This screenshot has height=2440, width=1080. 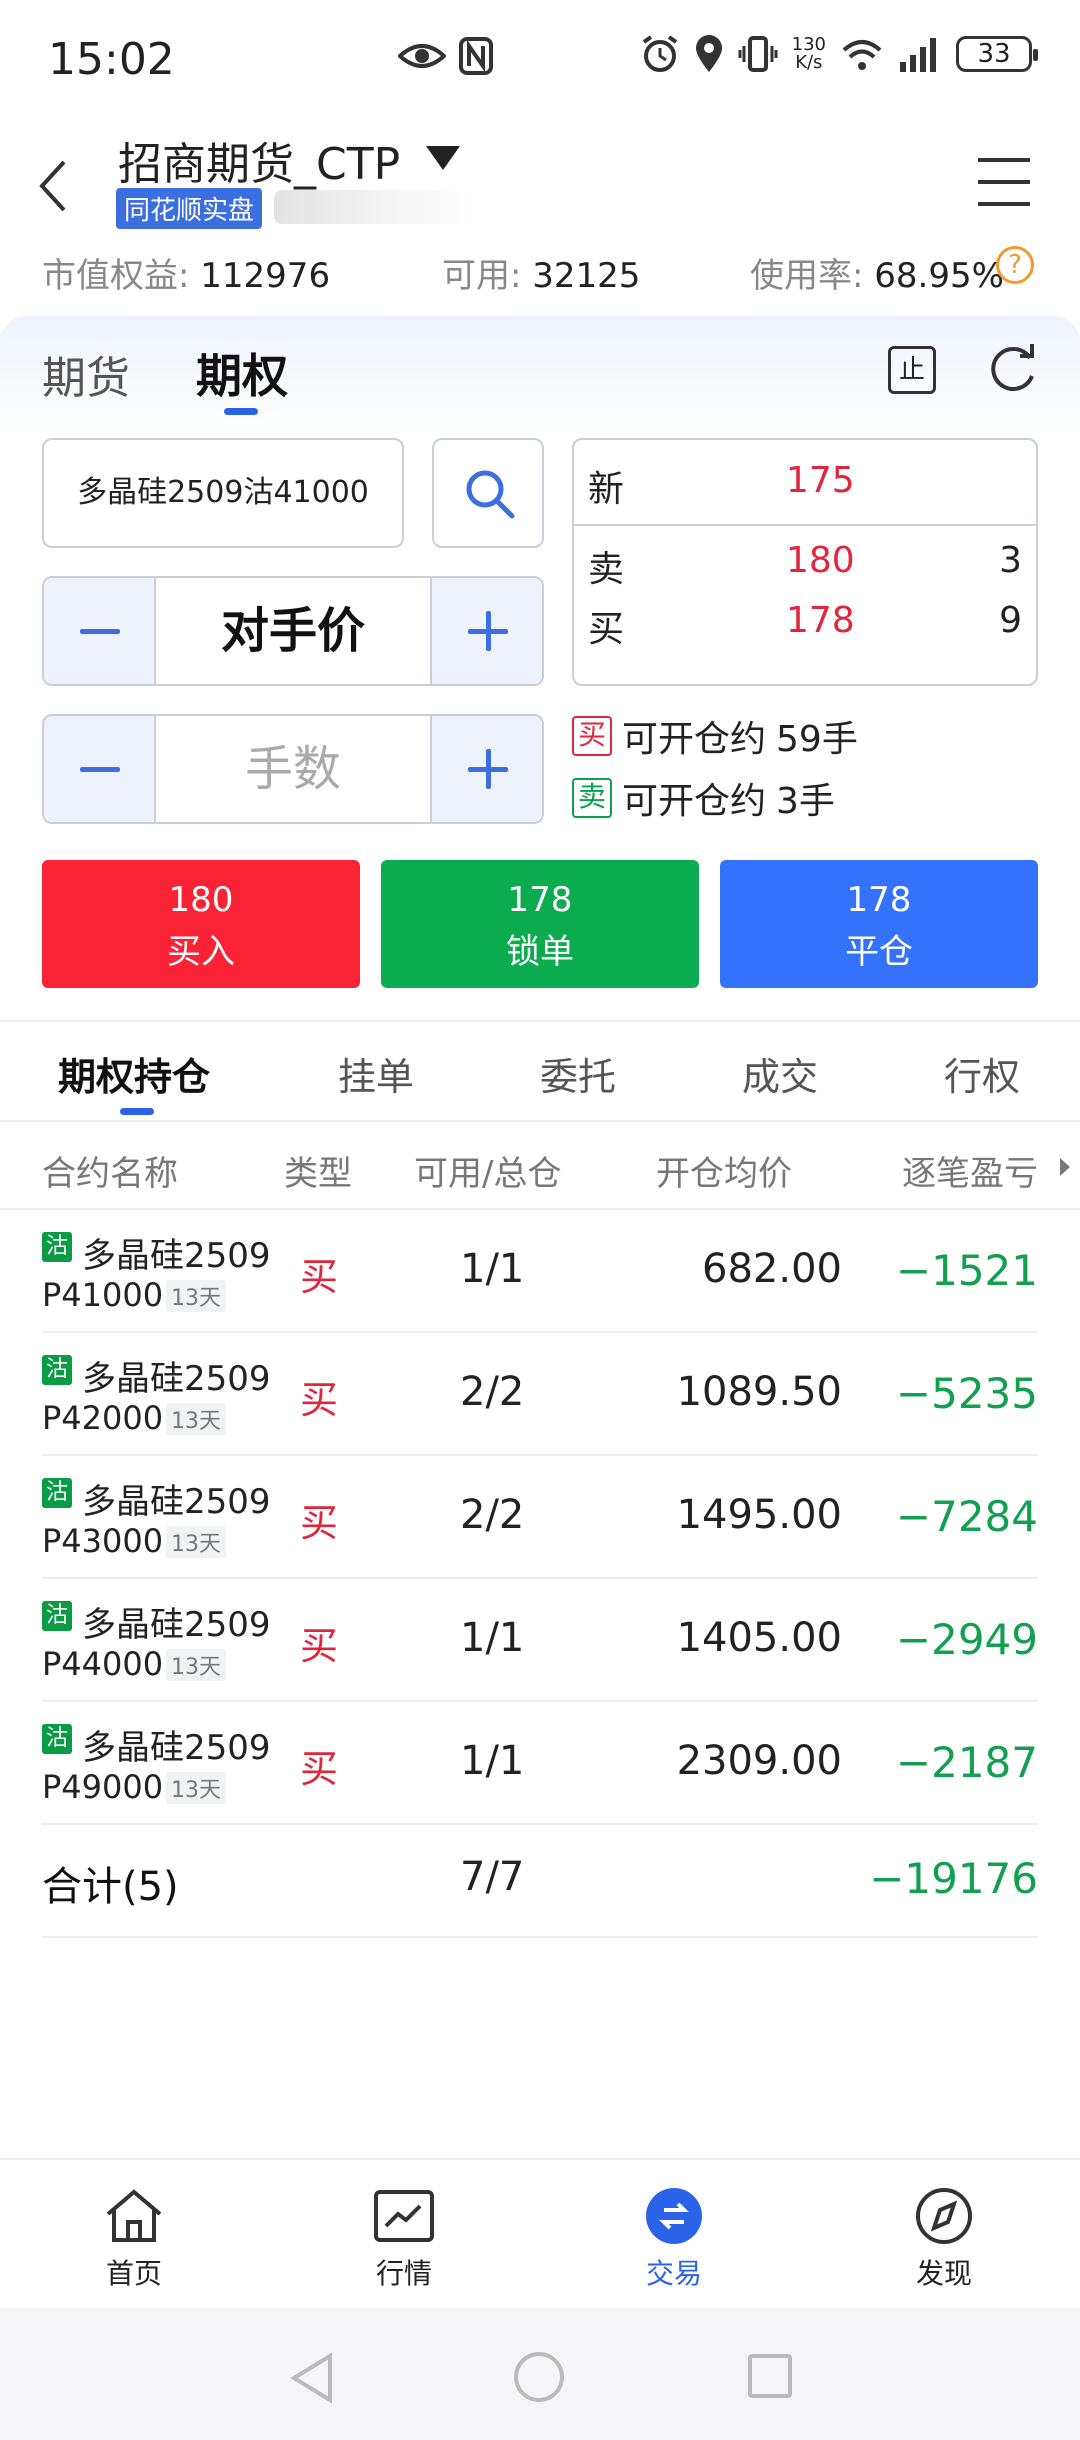 What do you see at coordinates (820, 620) in the screenshot?
I see `bid-price: 178` at bounding box center [820, 620].